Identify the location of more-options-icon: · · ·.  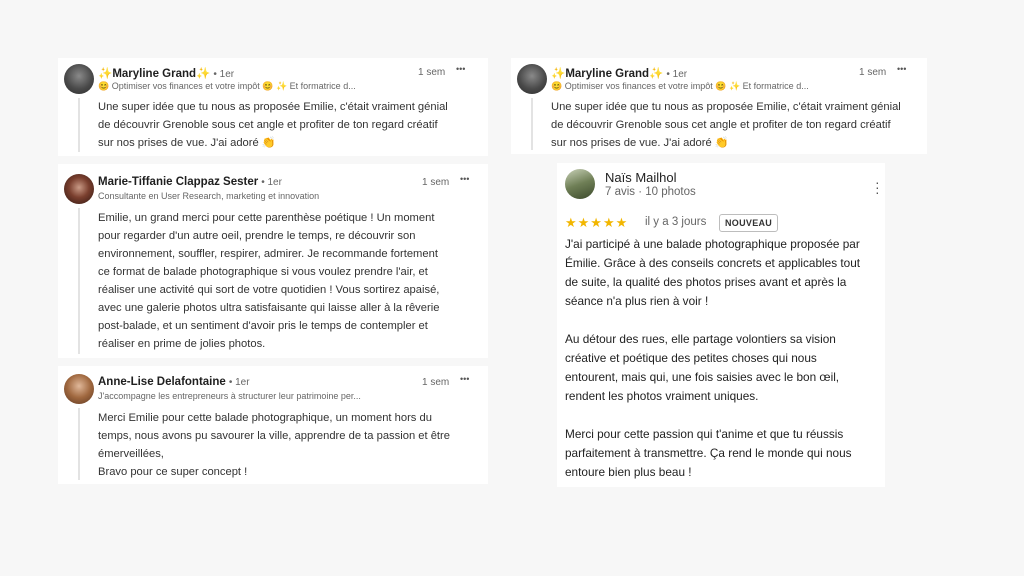
(877, 187).